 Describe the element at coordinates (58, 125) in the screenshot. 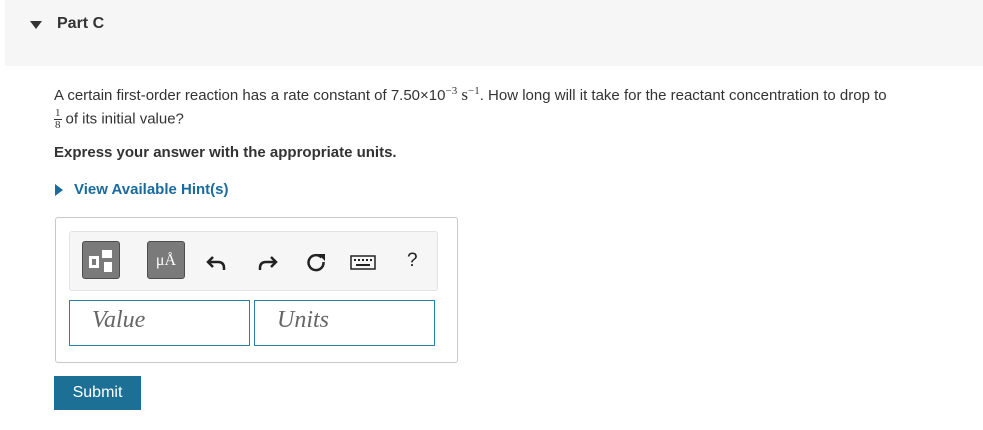

I see `fraction-denominator: 8` at that location.